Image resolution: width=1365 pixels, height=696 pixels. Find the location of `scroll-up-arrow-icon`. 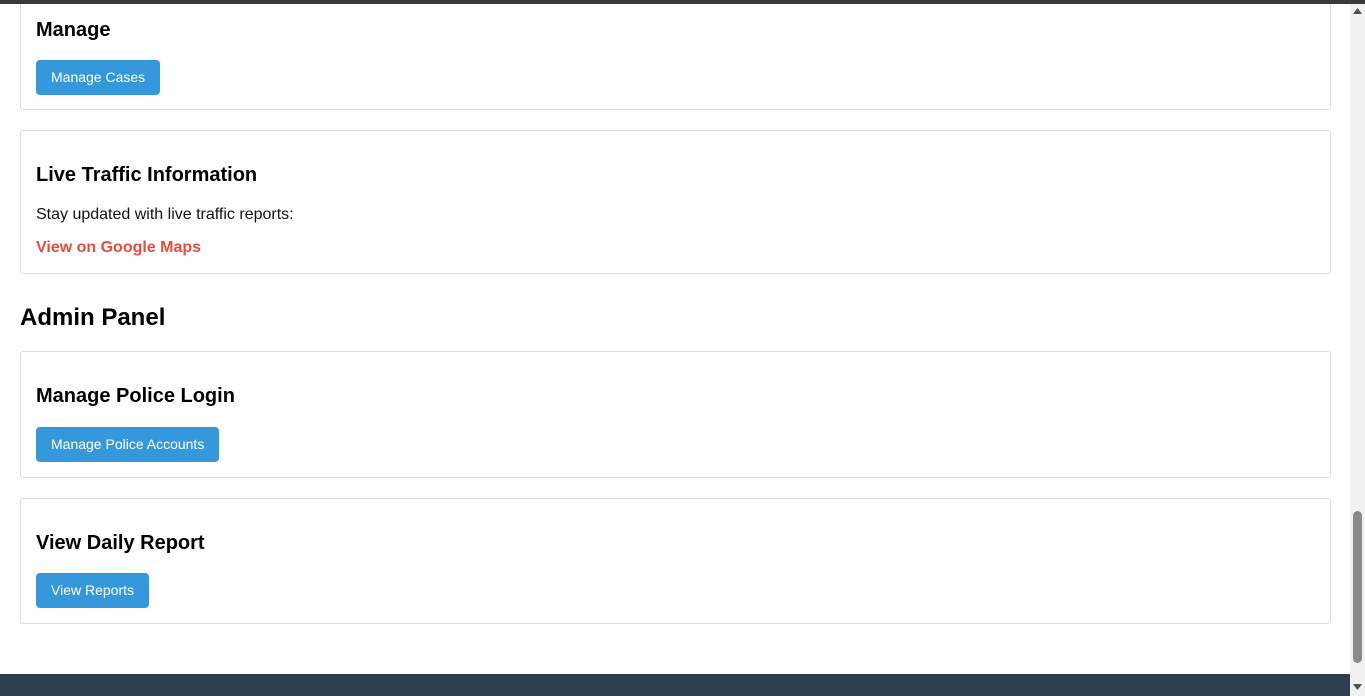

scroll-up-arrow-icon is located at coordinates (1357, 11).